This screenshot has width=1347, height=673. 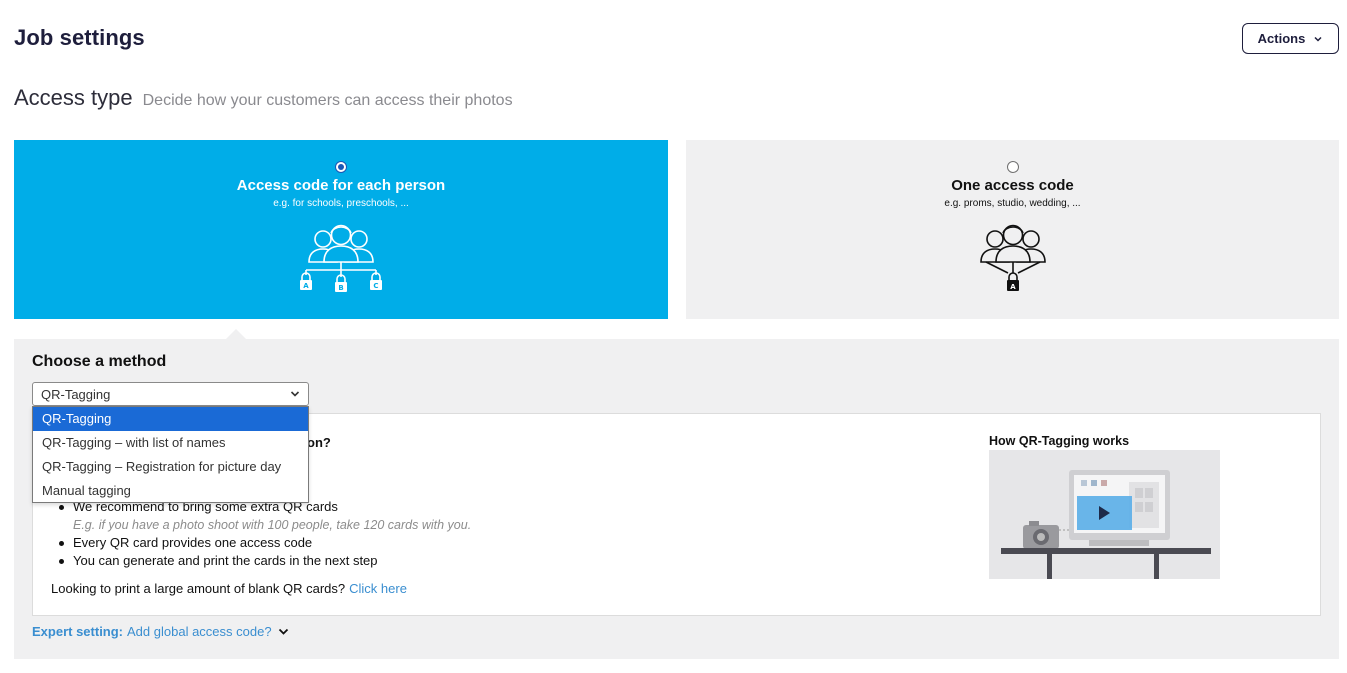 I want to click on page-title: Job settings, so click(x=79, y=37).